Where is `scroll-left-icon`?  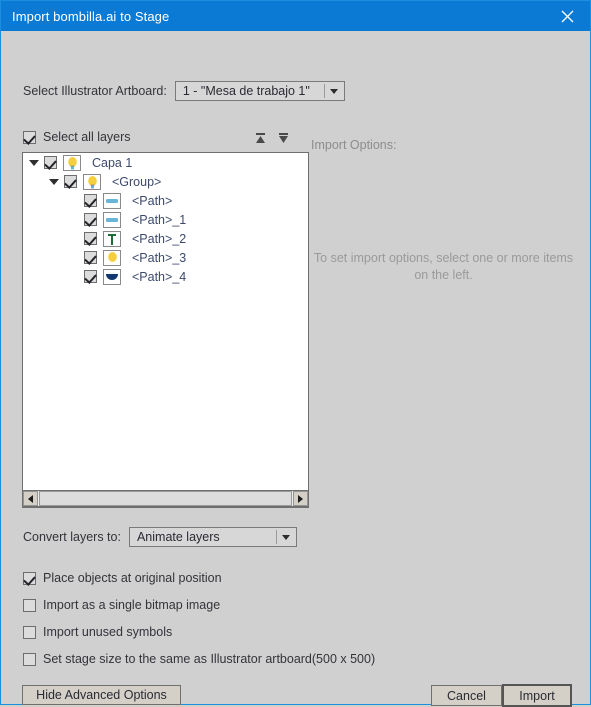
scroll-left-icon is located at coordinates (30, 498).